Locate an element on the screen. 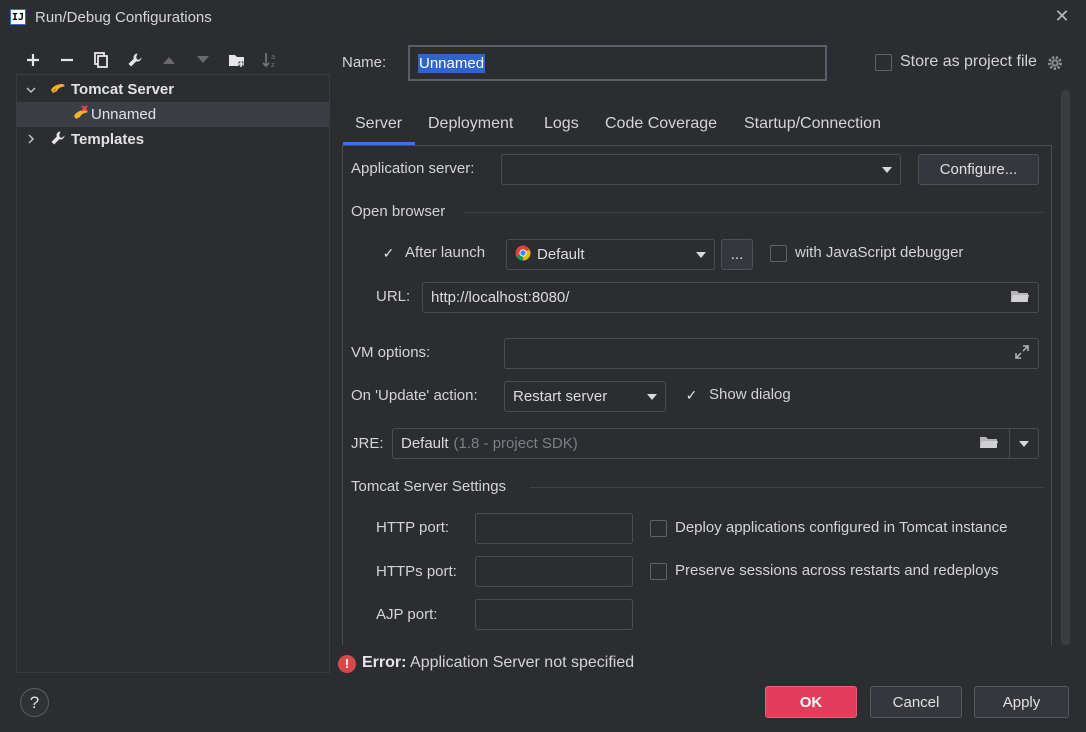  app-server-select is located at coordinates (701, 169).